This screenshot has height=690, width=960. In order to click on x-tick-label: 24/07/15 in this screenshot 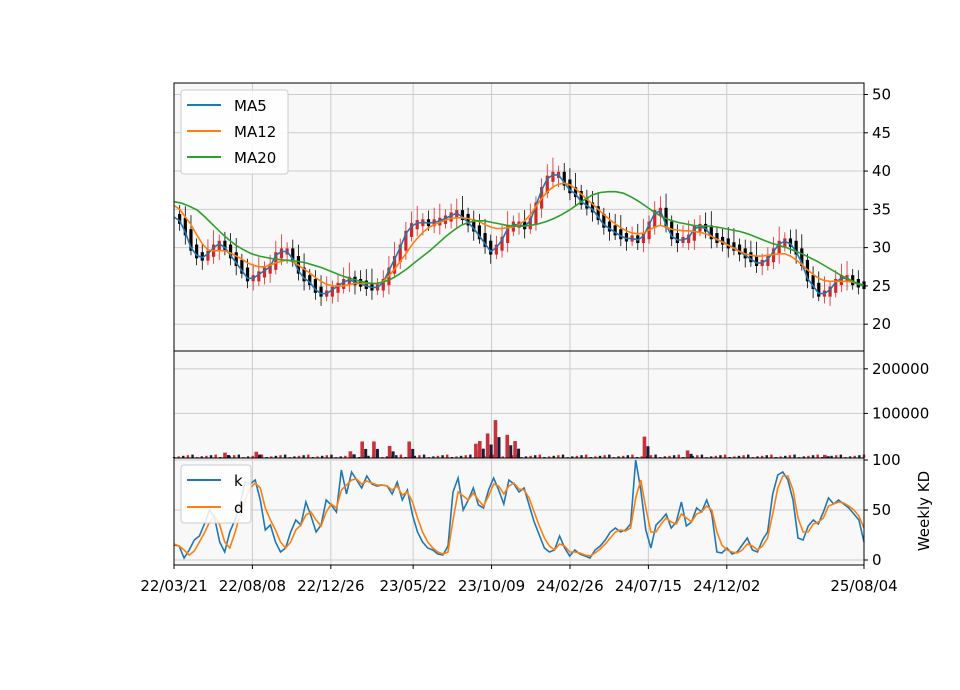, I will do `click(648, 586)`.